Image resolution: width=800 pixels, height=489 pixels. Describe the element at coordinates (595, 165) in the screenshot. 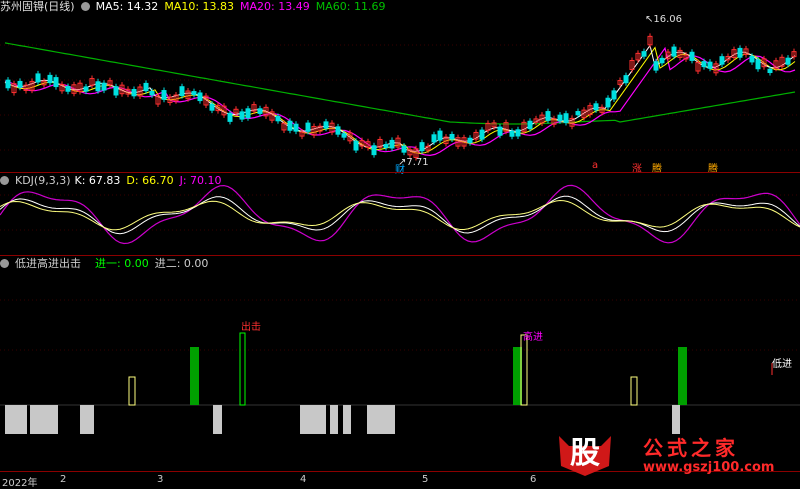

I see `marker-a: a` at that location.